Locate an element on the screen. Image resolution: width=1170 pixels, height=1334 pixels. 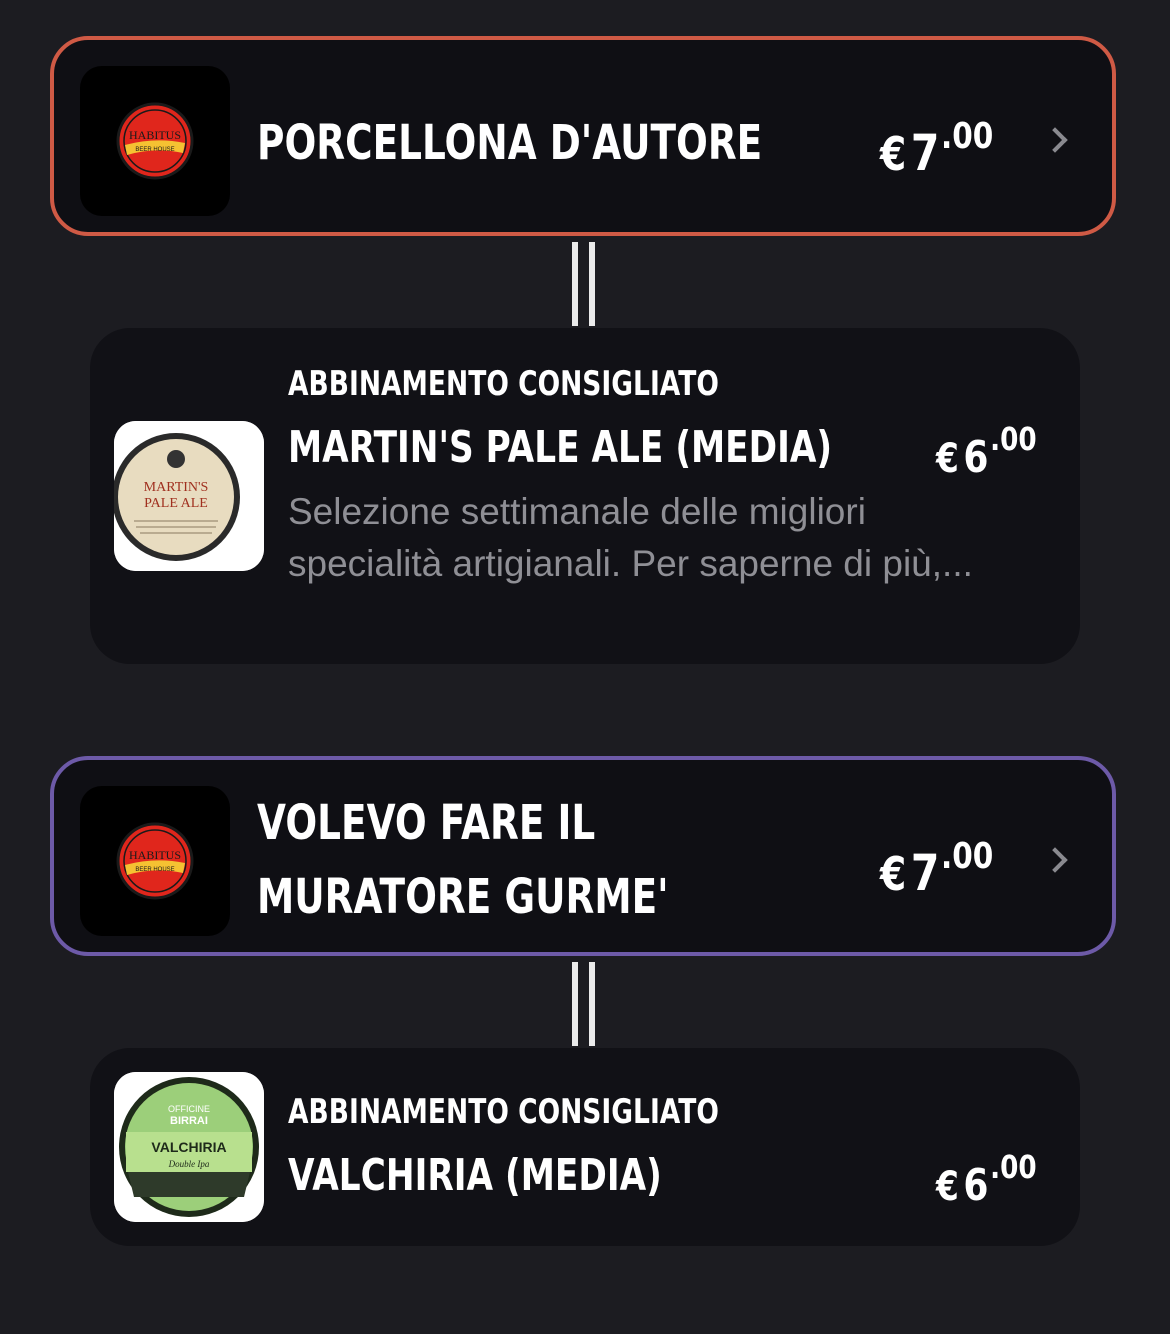
svg-text: Double Ipa is located at coordinates (189, 1164).